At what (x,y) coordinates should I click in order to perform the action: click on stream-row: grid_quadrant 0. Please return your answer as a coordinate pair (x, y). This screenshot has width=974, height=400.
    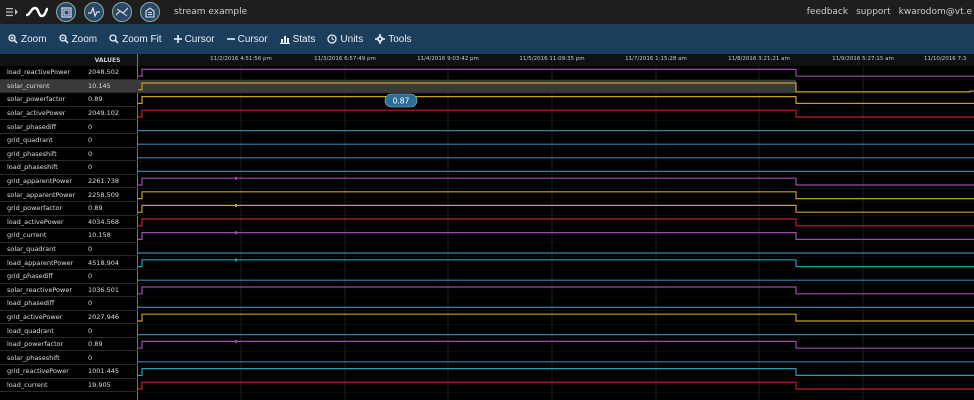
    Looking at the image, I should click on (69, 141).